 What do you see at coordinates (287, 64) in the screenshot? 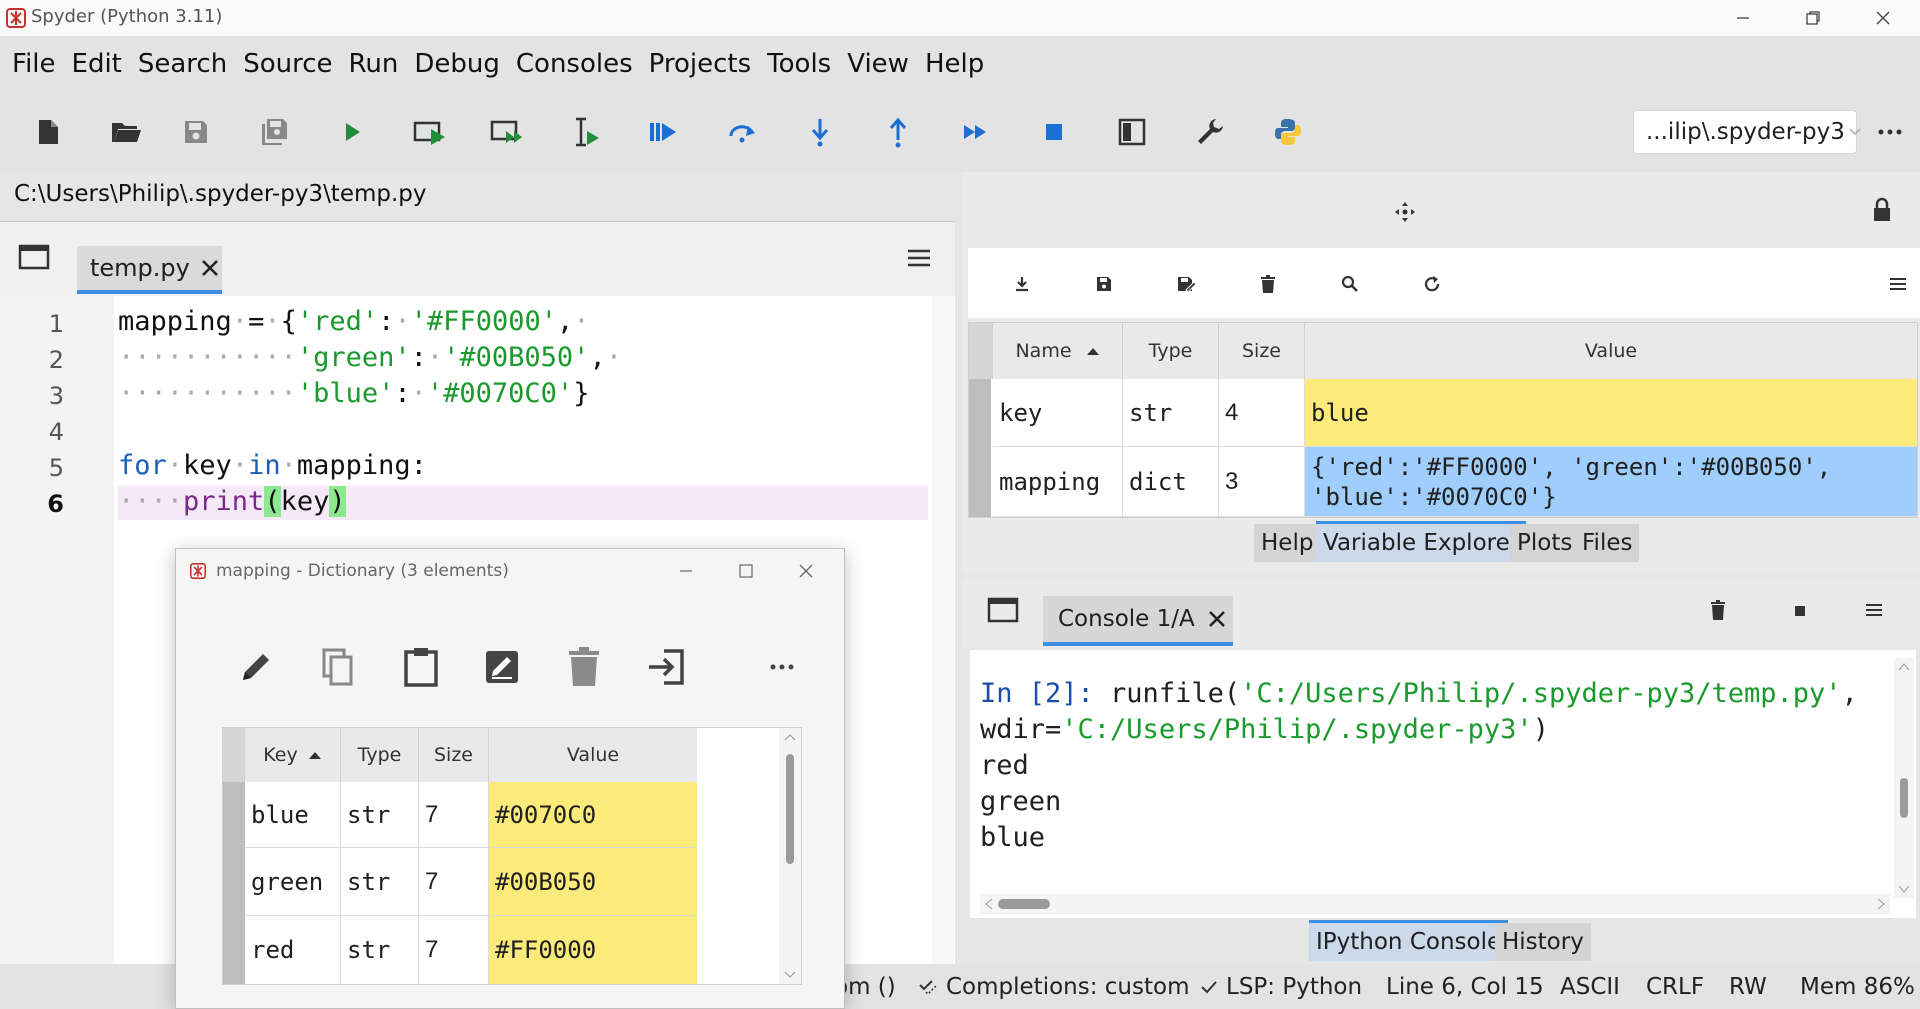
I see `menu-source: Source` at bounding box center [287, 64].